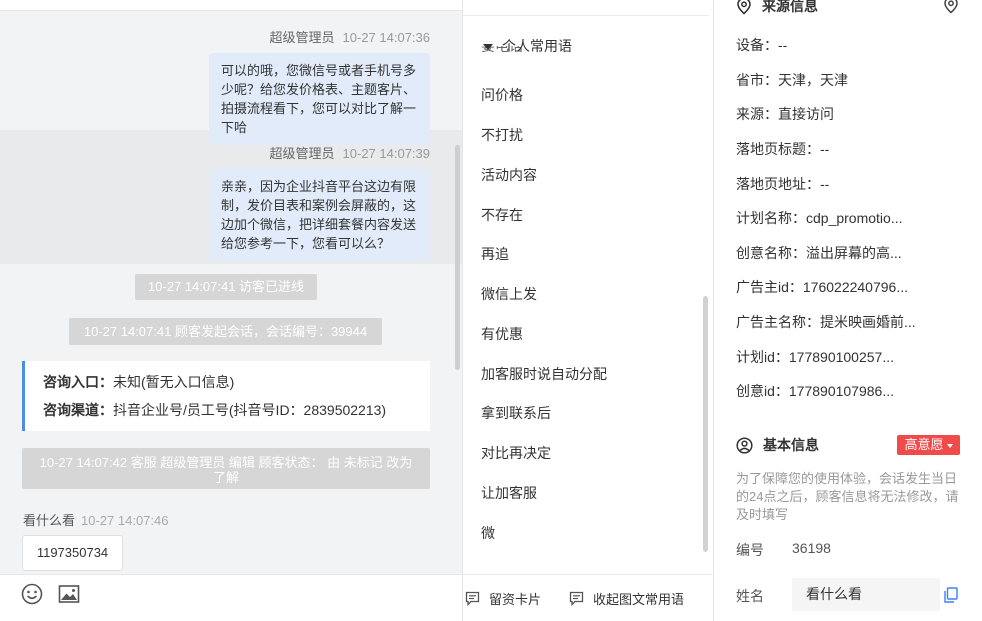  Describe the element at coordinates (576, 598) in the screenshot. I see `message-list-icon` at that location.